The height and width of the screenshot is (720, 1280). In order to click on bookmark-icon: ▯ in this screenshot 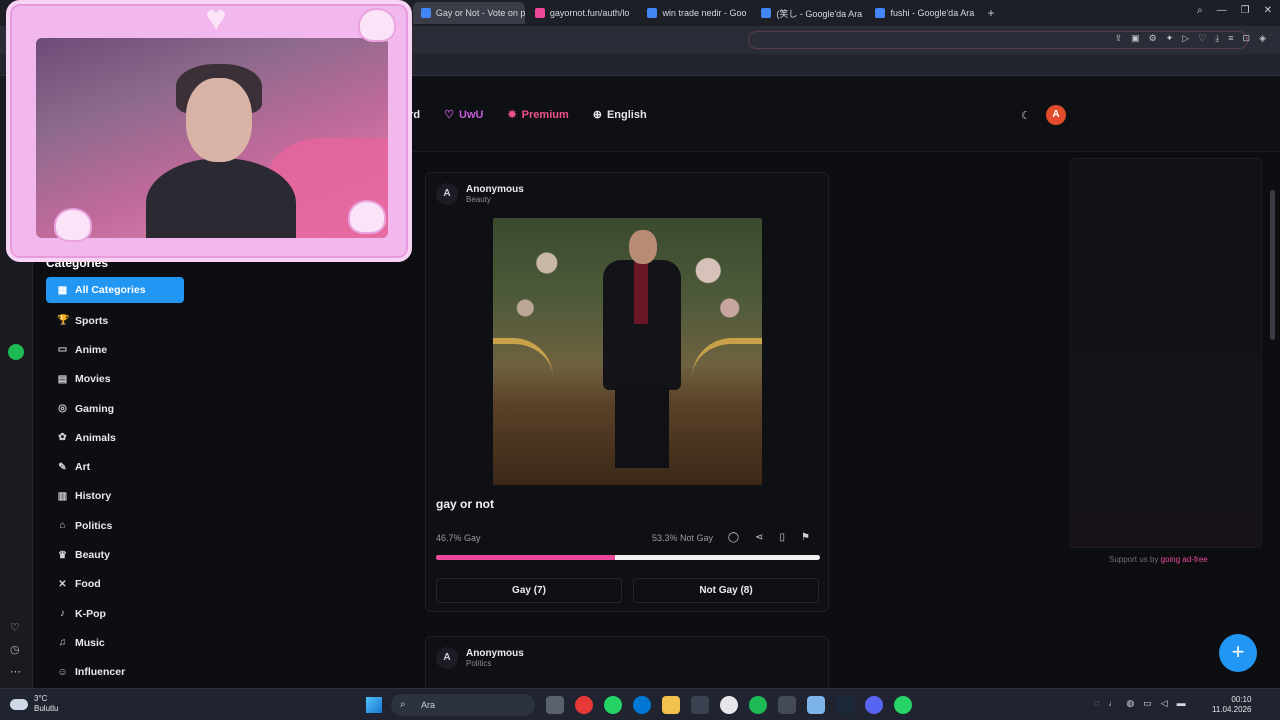, I will do `click(783, 537)`.